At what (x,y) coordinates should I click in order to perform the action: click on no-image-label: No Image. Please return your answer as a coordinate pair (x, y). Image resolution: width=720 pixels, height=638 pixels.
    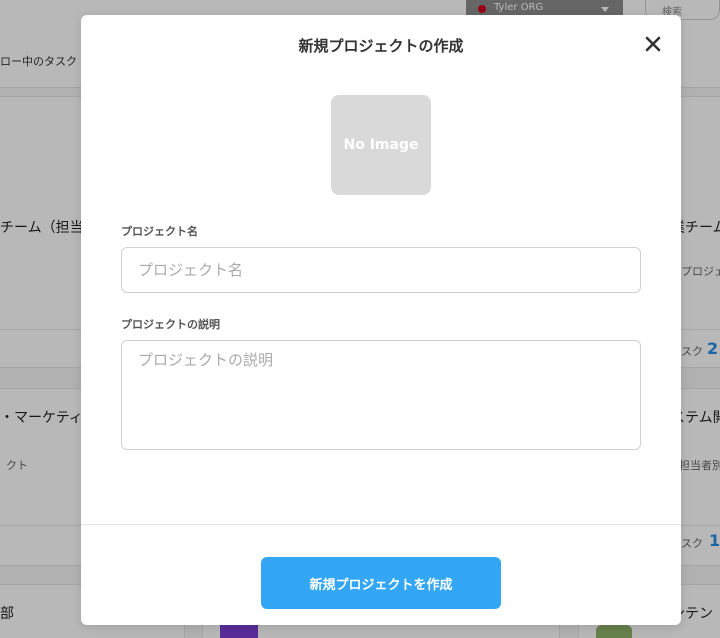
    Looking at the image, I should click on (381, 145).